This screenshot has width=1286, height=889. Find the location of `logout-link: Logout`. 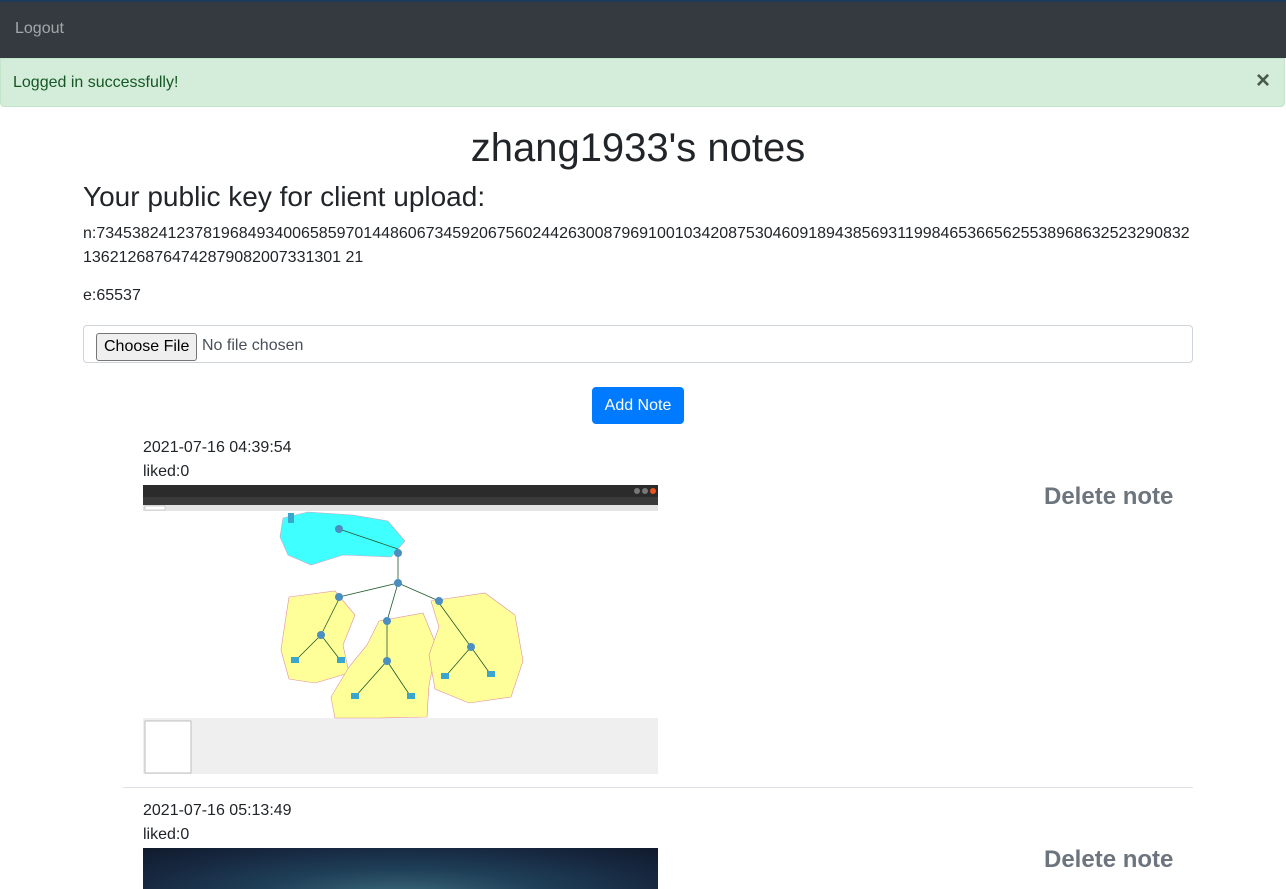

logout-link: Logout is located at coordinates (39, 29).